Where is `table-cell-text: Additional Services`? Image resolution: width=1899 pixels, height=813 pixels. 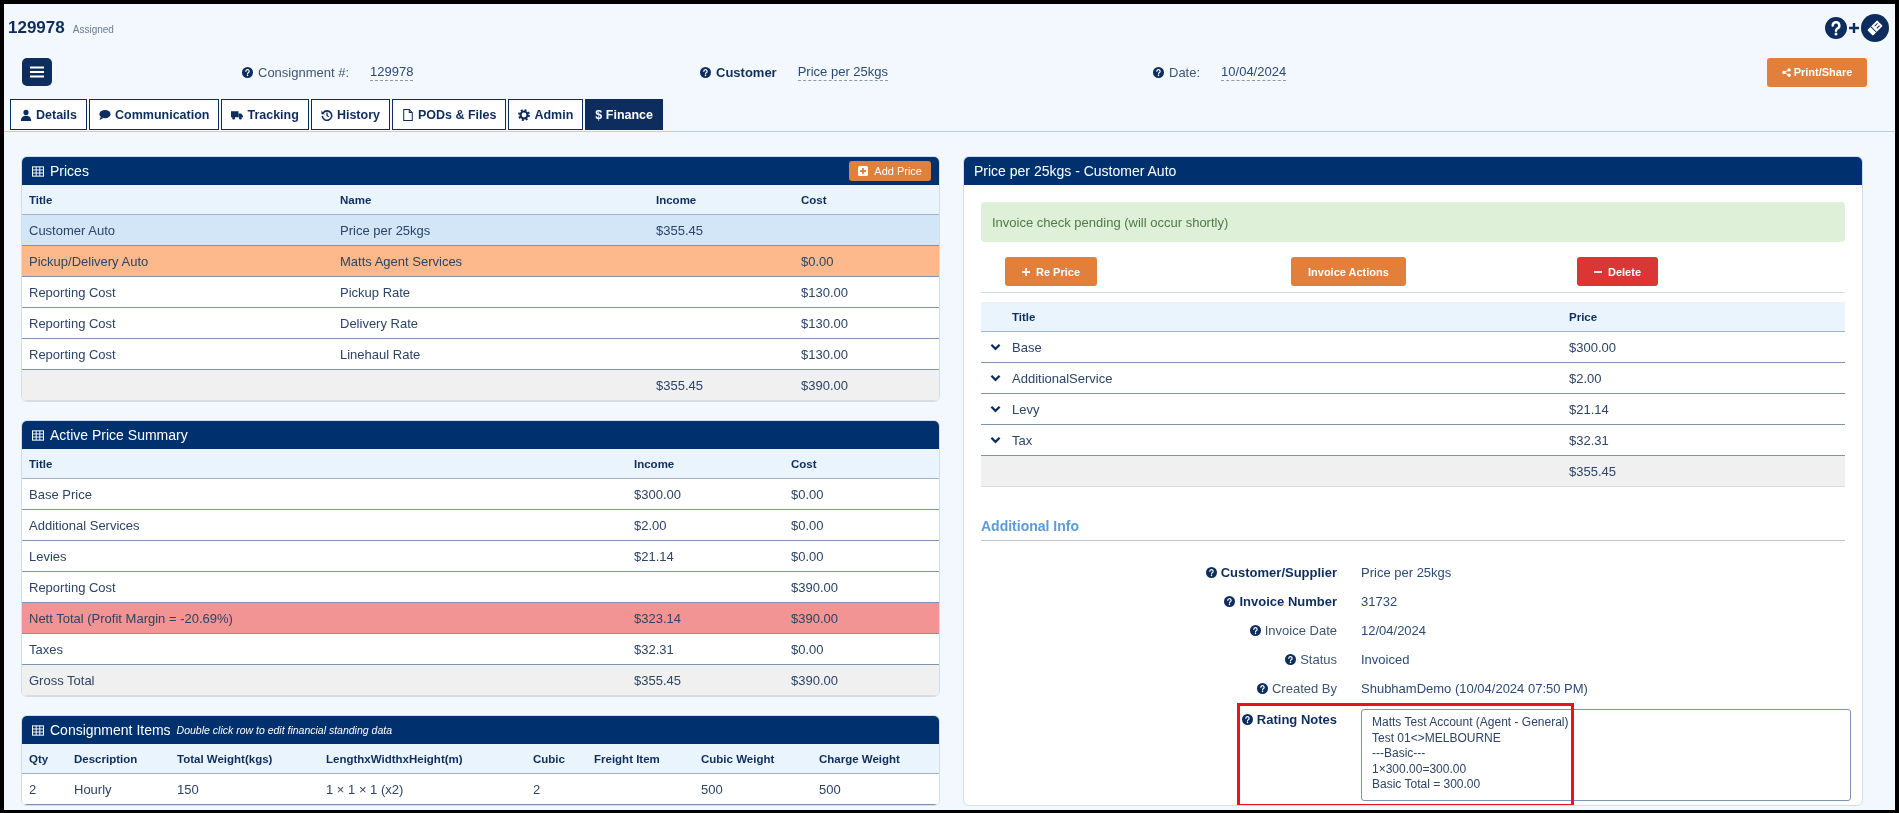 table-cell-text: Additional Services is located at coordinates (84, 525).